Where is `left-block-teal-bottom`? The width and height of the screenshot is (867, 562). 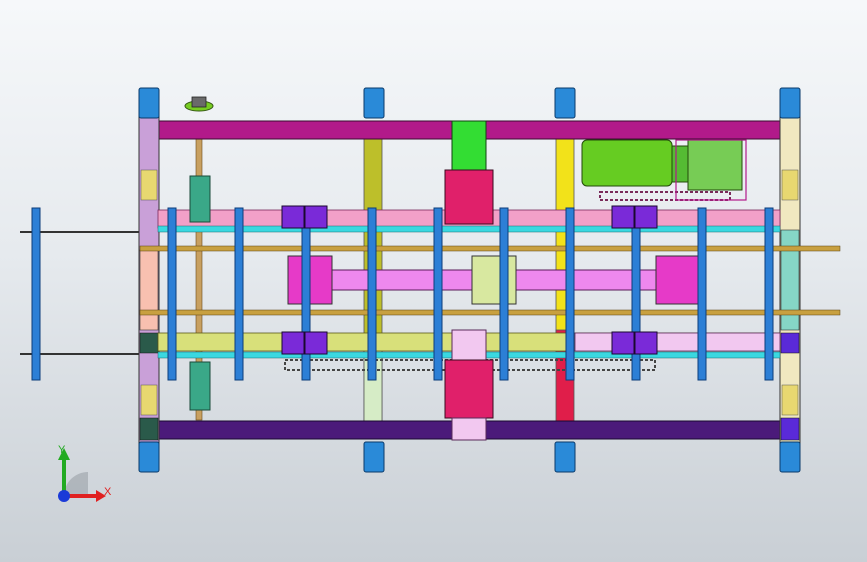
left-block-teal-bottom is located at coordinates (200, 386).